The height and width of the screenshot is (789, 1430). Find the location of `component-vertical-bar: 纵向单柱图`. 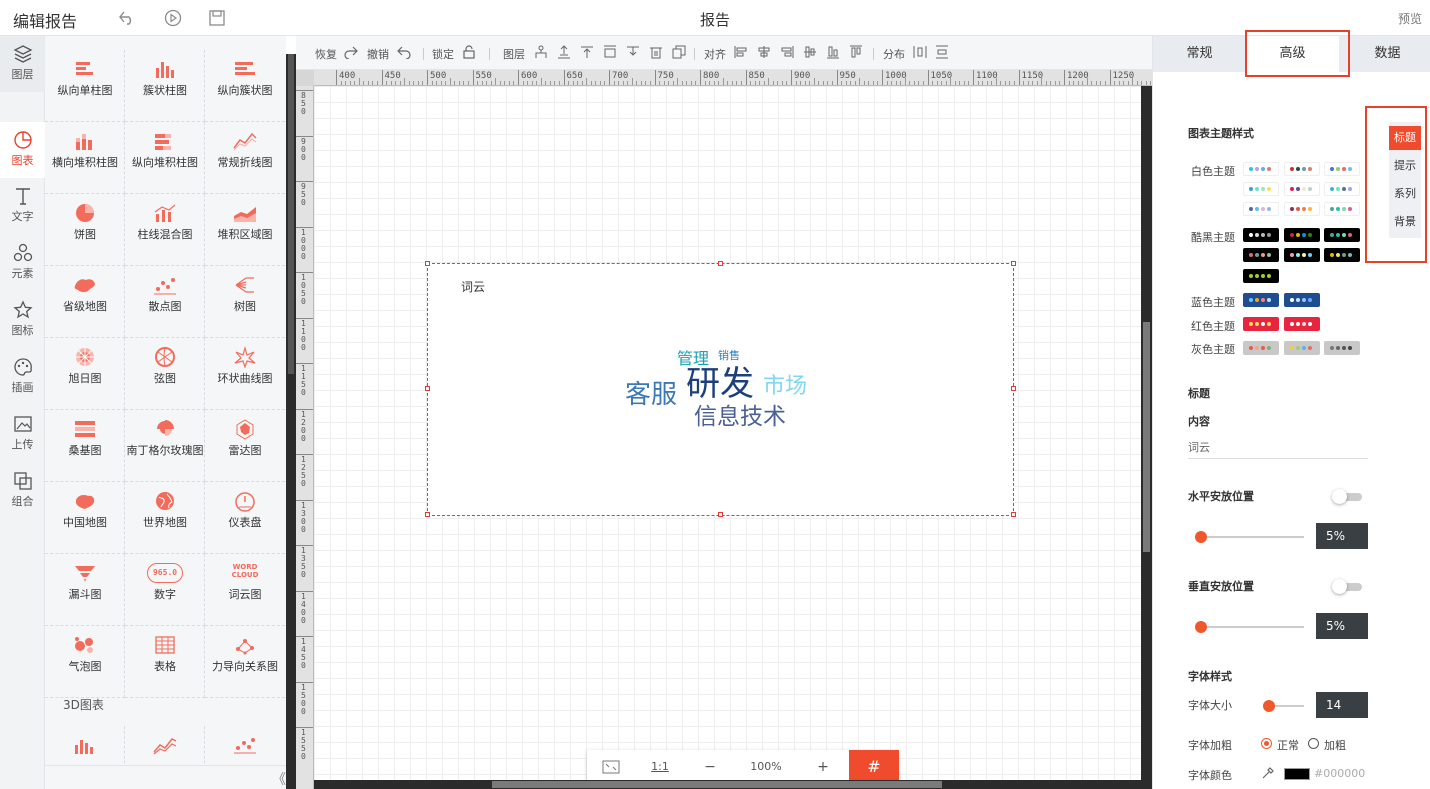

component-vertical-bar: 纵向单柱图 is located at coordinates (85, 86).